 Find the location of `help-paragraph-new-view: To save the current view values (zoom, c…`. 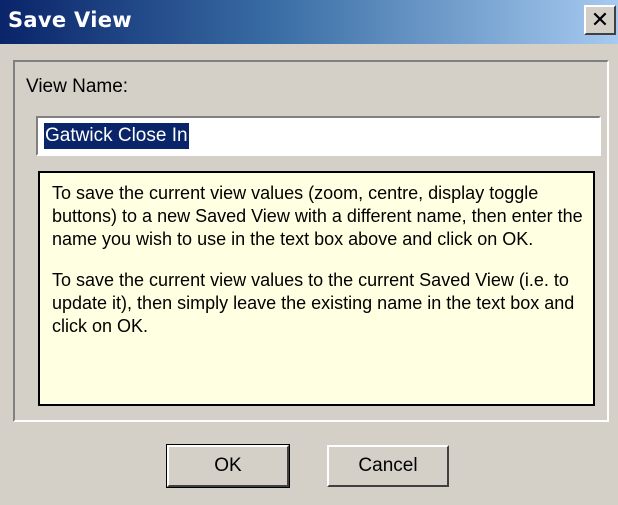

help-paragraph-new-view: To save the current view values (zoom, c… is located at coordinates (317, 216).